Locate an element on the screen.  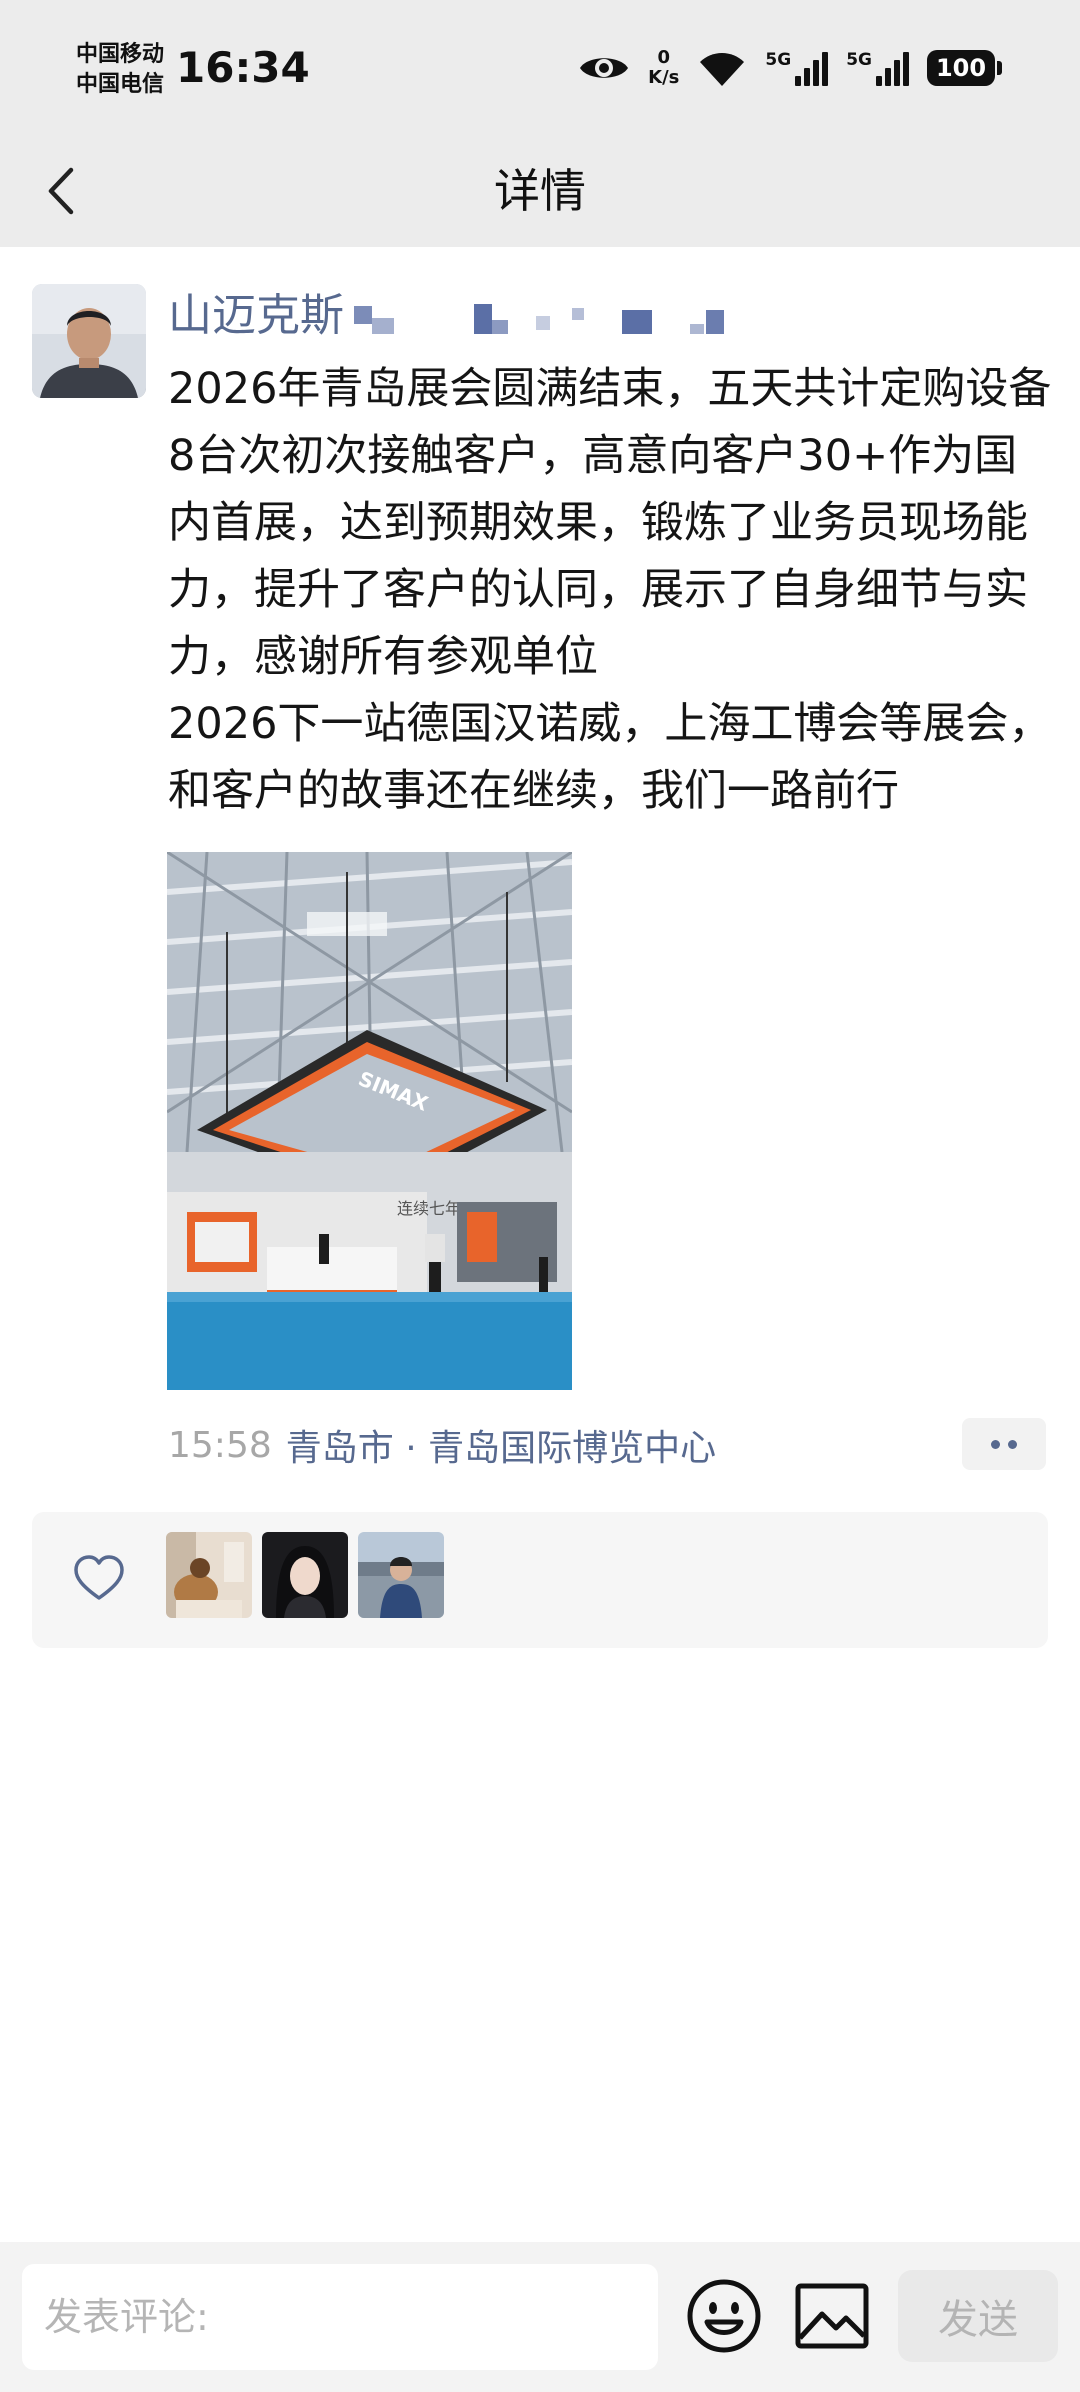
carrier-1: 中国移动 is located at coordinates (120, 54).